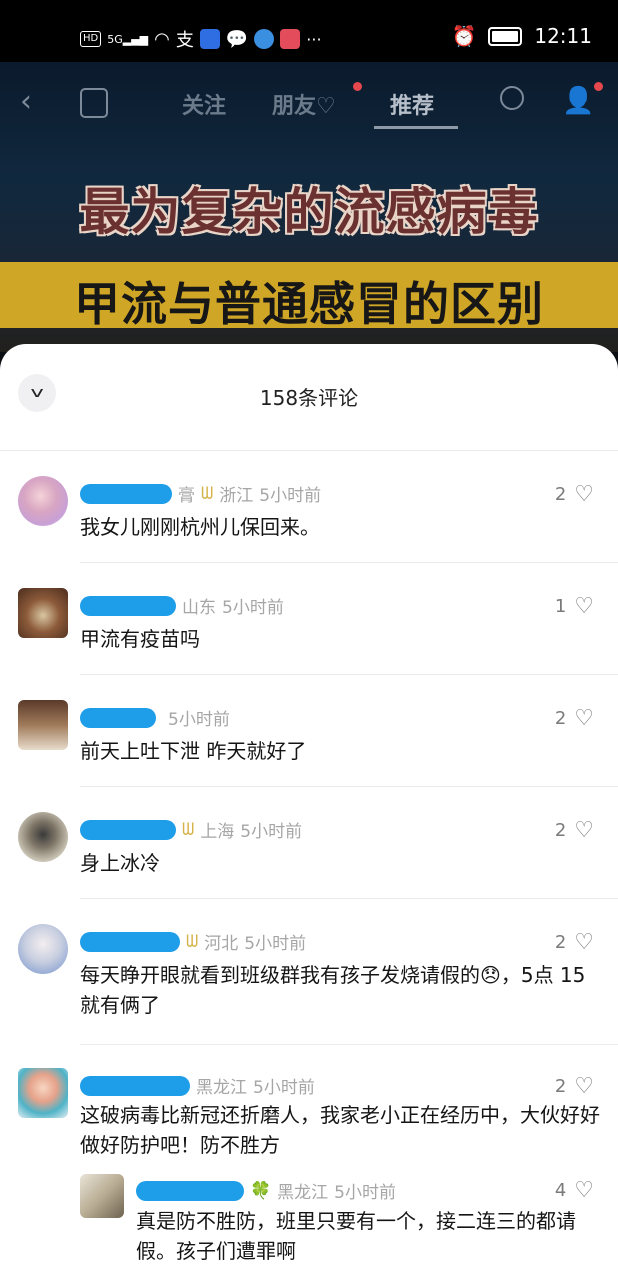  I want to click on like-count: 1, so click(560, 606).